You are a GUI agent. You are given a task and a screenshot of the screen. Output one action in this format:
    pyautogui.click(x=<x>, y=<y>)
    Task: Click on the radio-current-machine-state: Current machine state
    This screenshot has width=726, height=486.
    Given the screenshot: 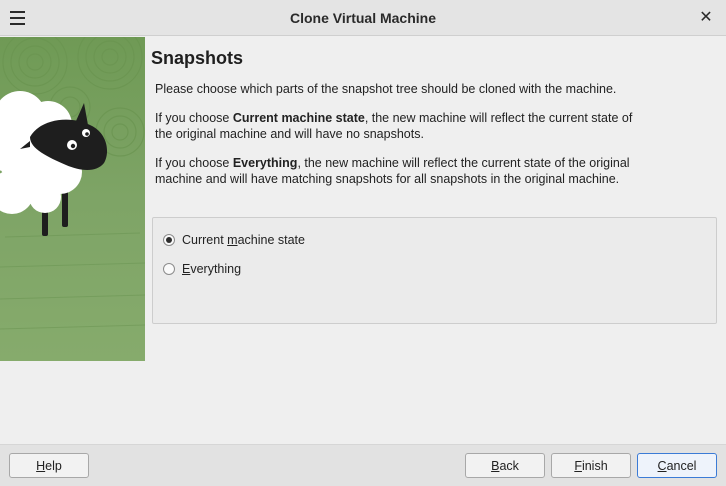 What is the action you would take?
    pyautogui.click(x=234, y=240)
    